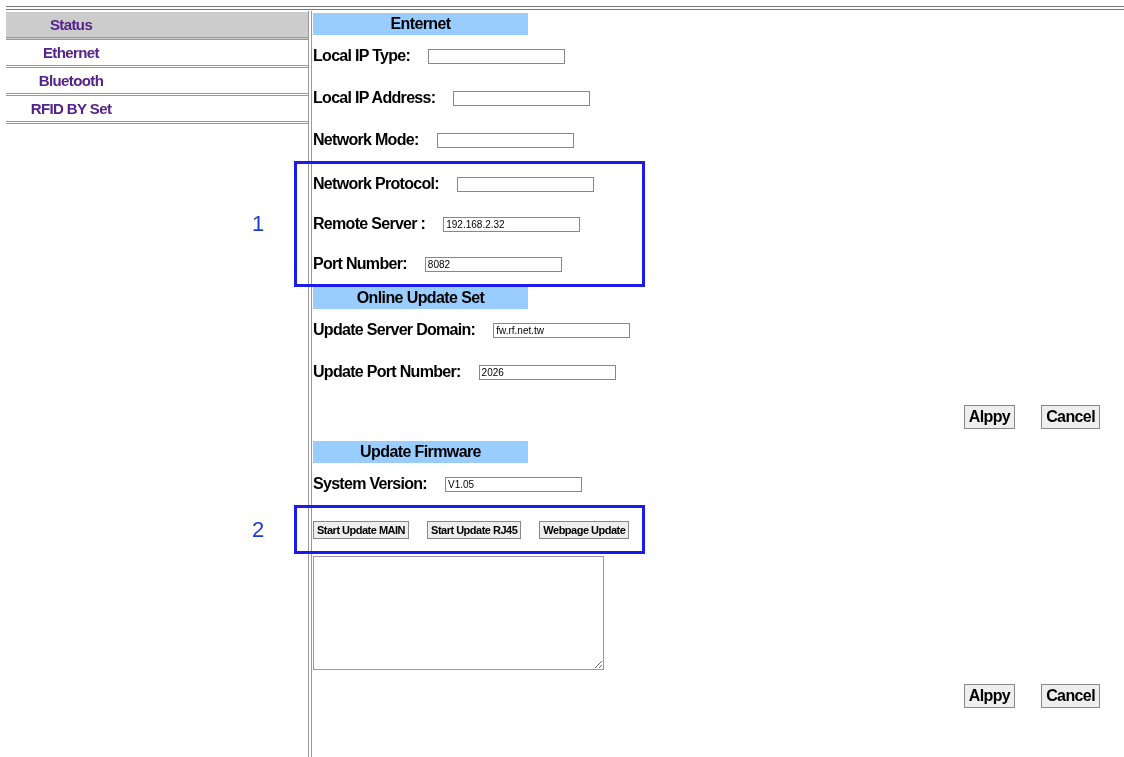 The height and width of the screenshot is (757, 1124). Describe the element at coordinates (258, 224) in the screenshot. I see `callout-number: 1` at that location.